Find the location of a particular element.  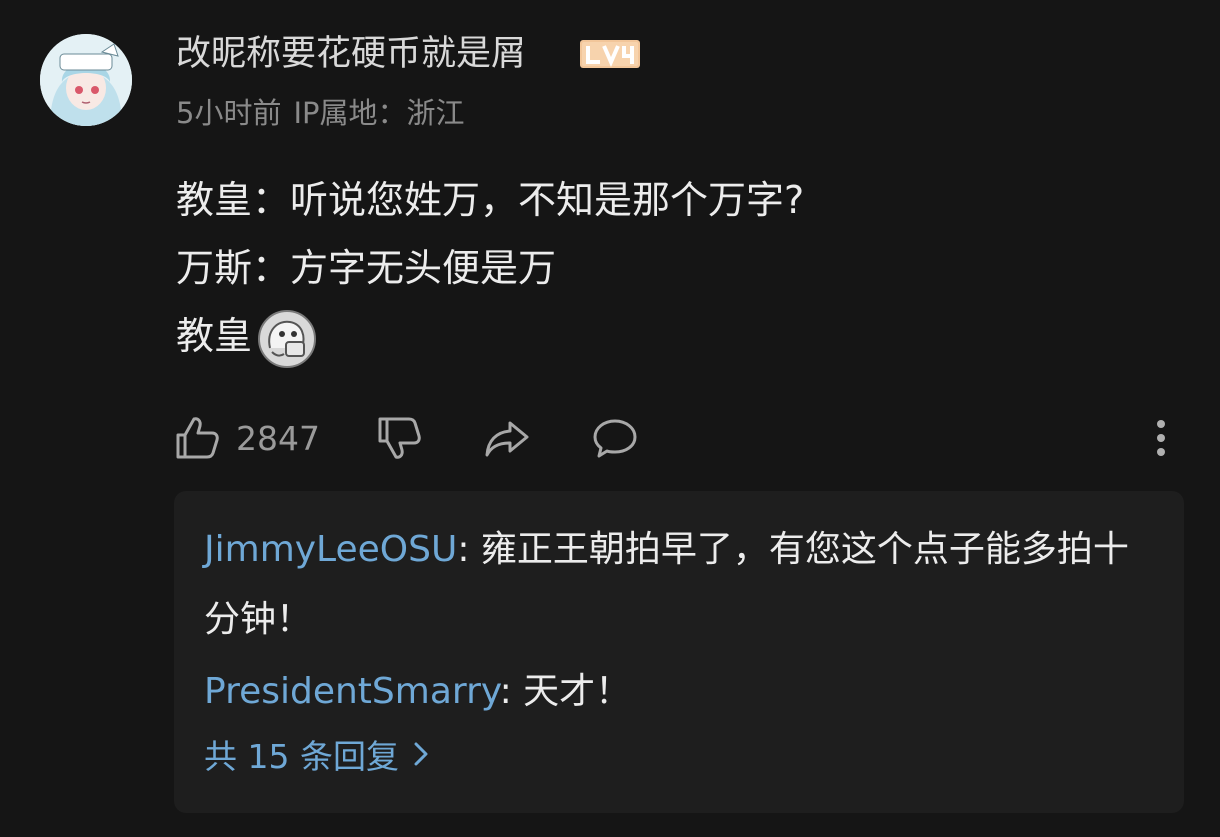

comment-meta: 5小时前 IP属地：浙江 is located at coordinates (320, 113).